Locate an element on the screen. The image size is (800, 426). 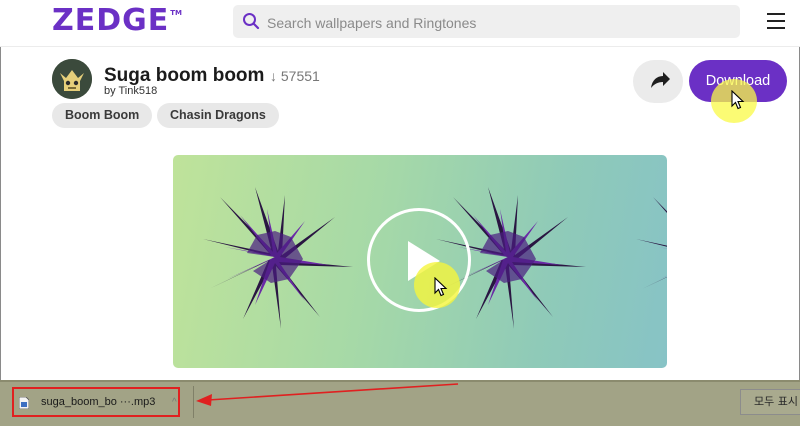
share-button is located at coordinates (658, 81).